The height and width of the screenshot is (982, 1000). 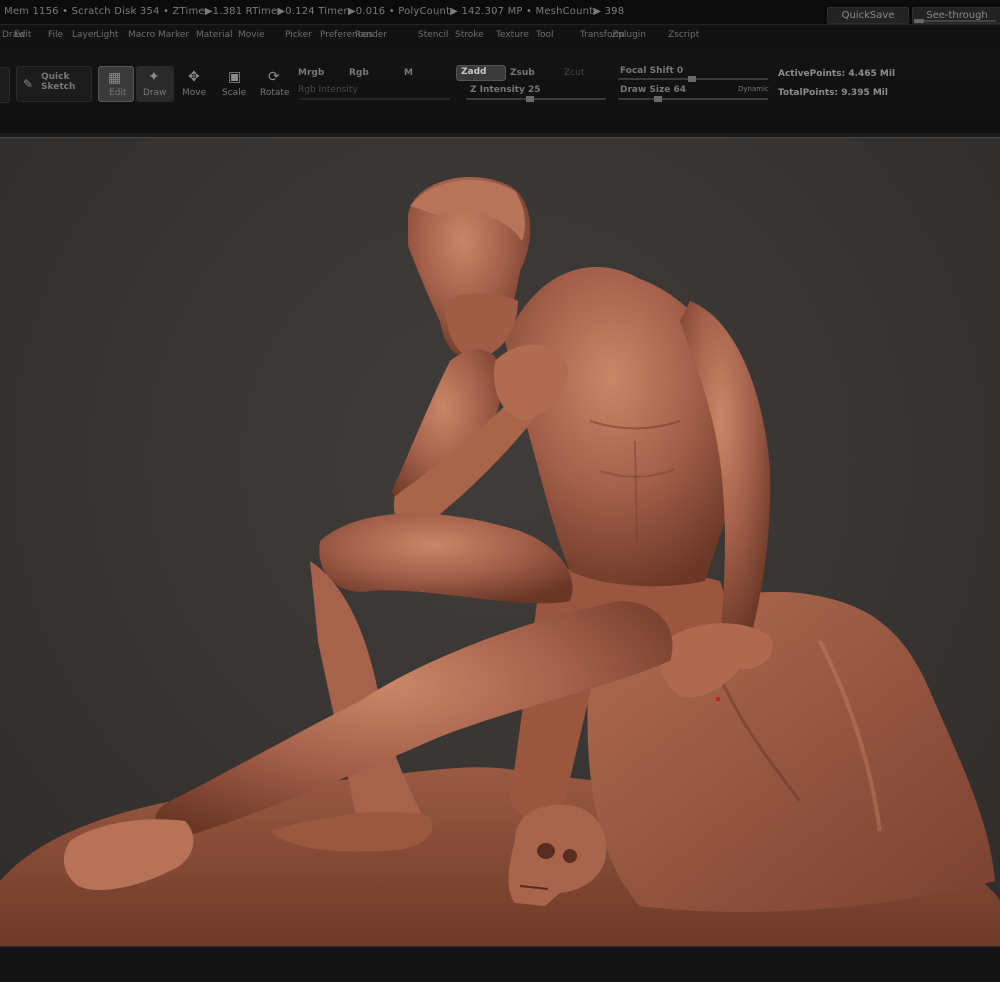 What do you see at coordinates (235, 77) in the screenshot?
I see `scale-icon: ▣` at bounding box center [235, 77].